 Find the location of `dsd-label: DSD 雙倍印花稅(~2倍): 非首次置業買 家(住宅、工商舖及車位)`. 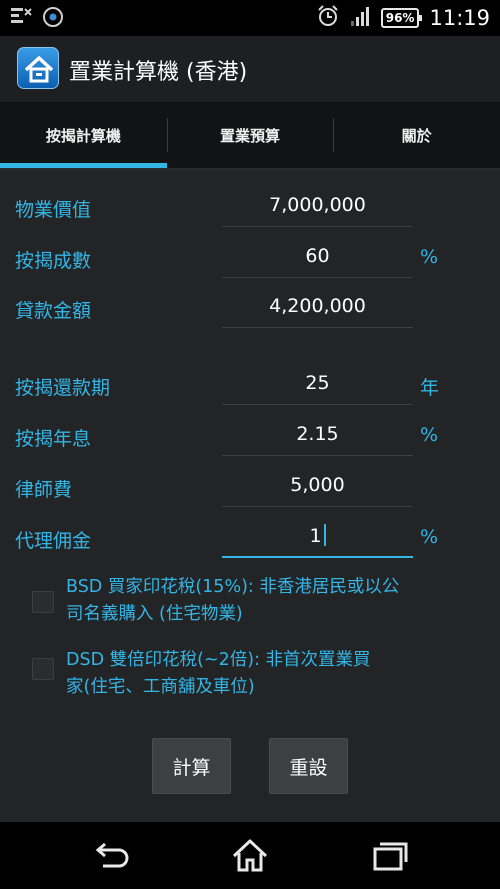

dsd-label: DSD 雙倍印花稅(~2倍): 非首次置業買 家(住宅、工商舖及車位) is located at coordinates (273, 674).